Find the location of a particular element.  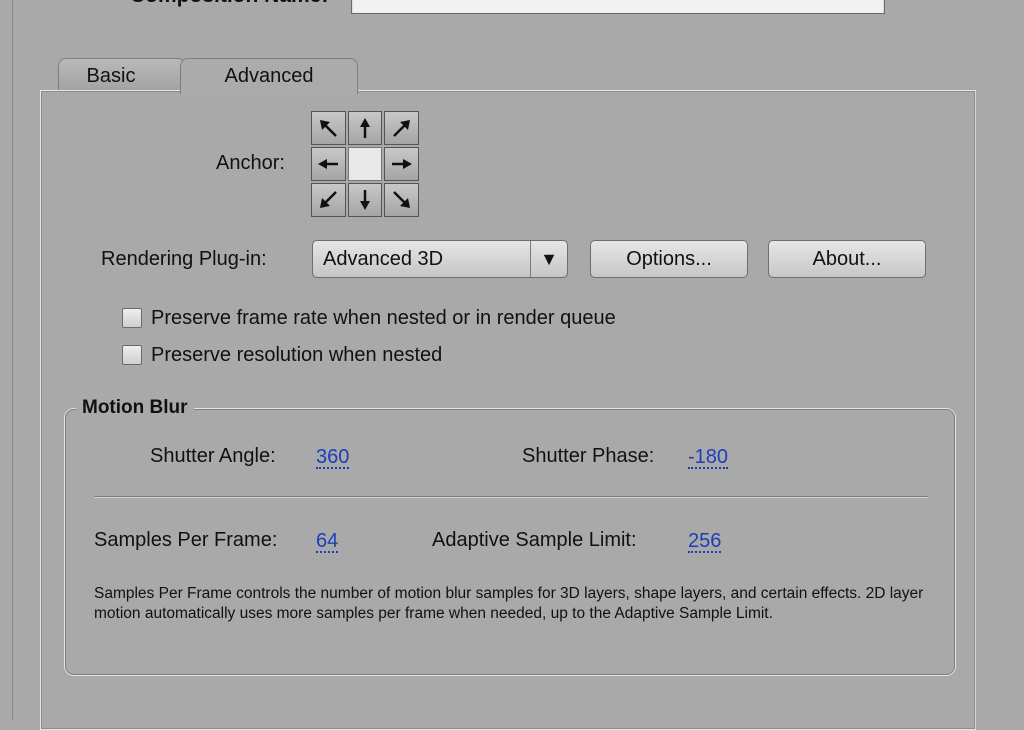

anchor-grid is located at coordinates (365, 164).